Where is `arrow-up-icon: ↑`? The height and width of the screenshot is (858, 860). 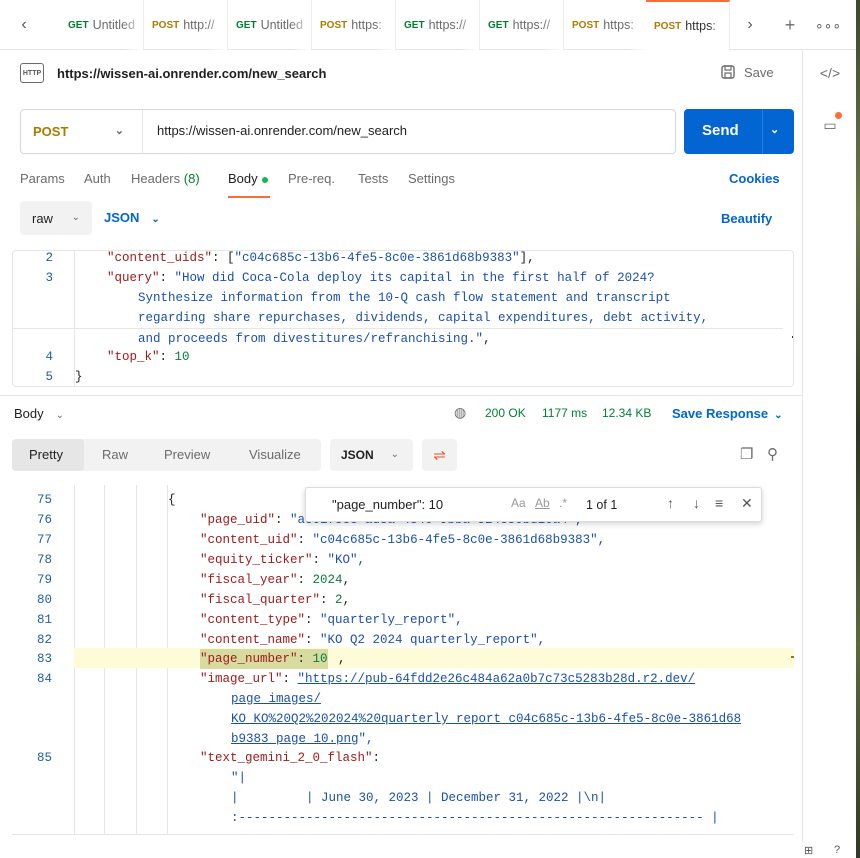
arrow-up-icon: ↑ is located at coordinates (670, 503).